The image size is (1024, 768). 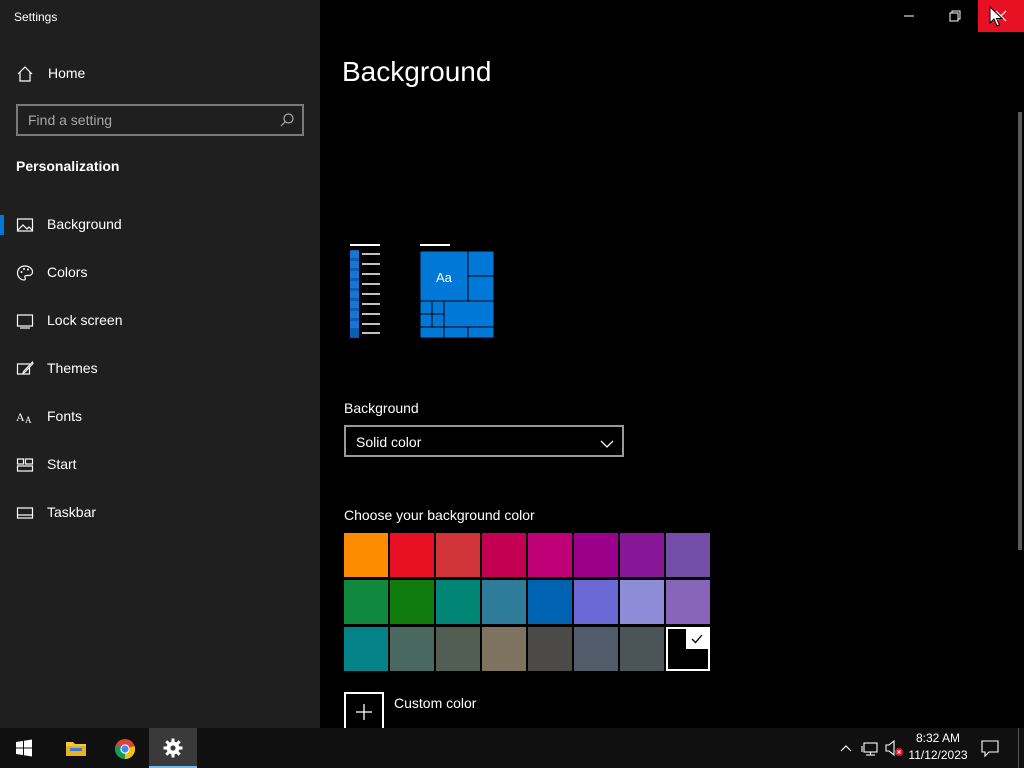 I want to click on taskbar-icon, so click(x=25, y=513).